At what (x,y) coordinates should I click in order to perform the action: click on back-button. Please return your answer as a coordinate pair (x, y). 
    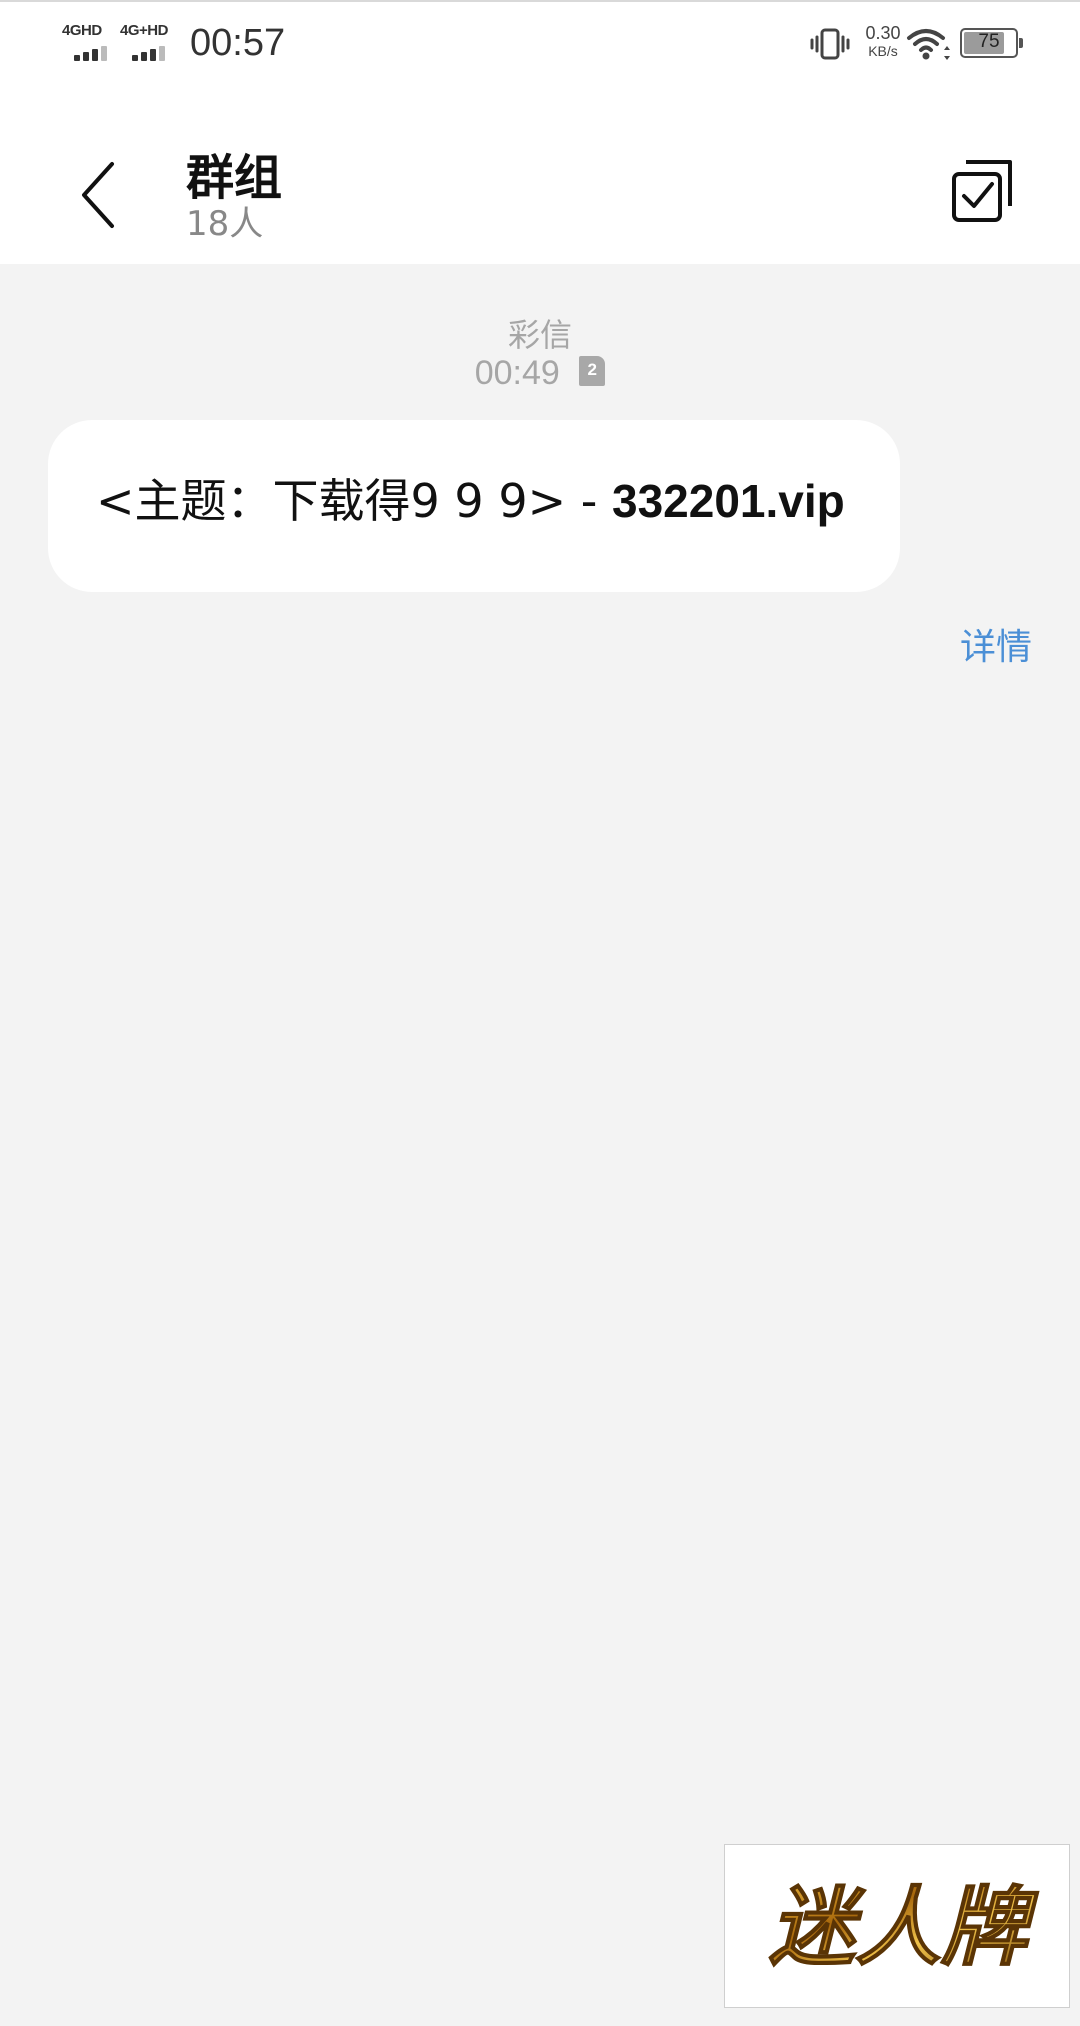
    Looking at the image, I should click on (100, 195).